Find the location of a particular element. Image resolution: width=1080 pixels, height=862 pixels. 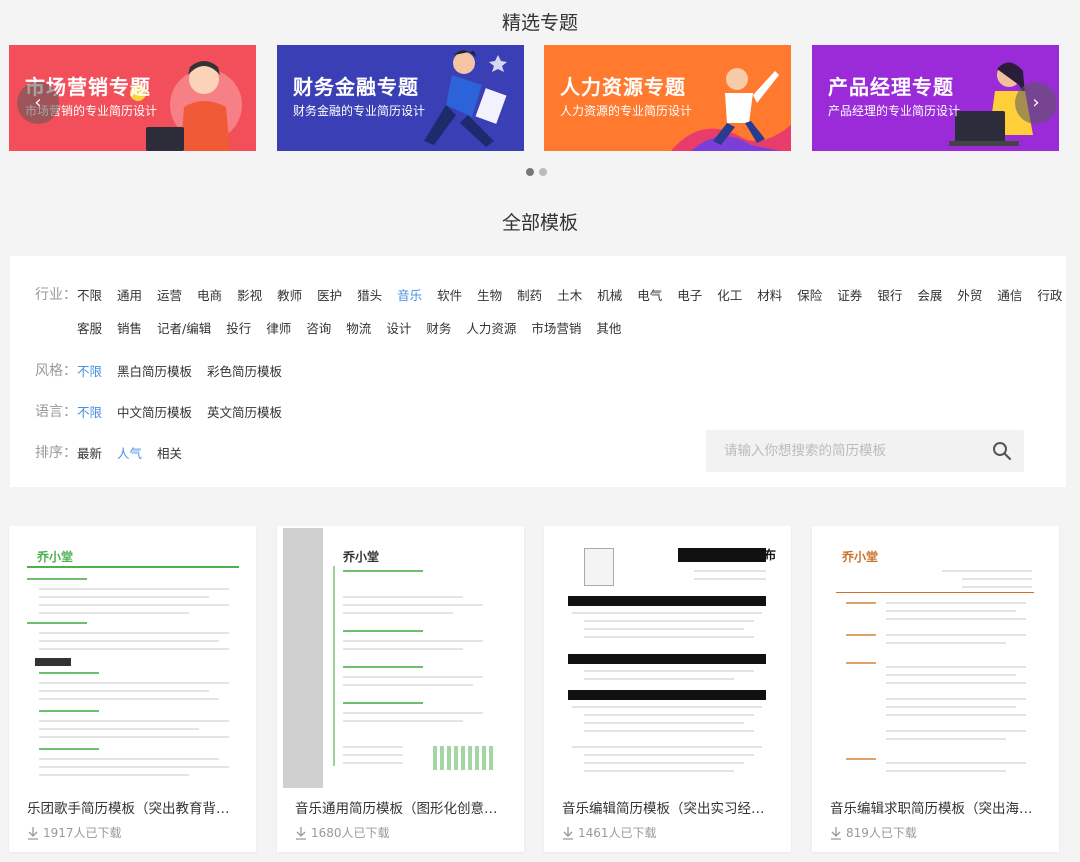

download-count: 1917人已下载 is located at coordinates (74, 832).